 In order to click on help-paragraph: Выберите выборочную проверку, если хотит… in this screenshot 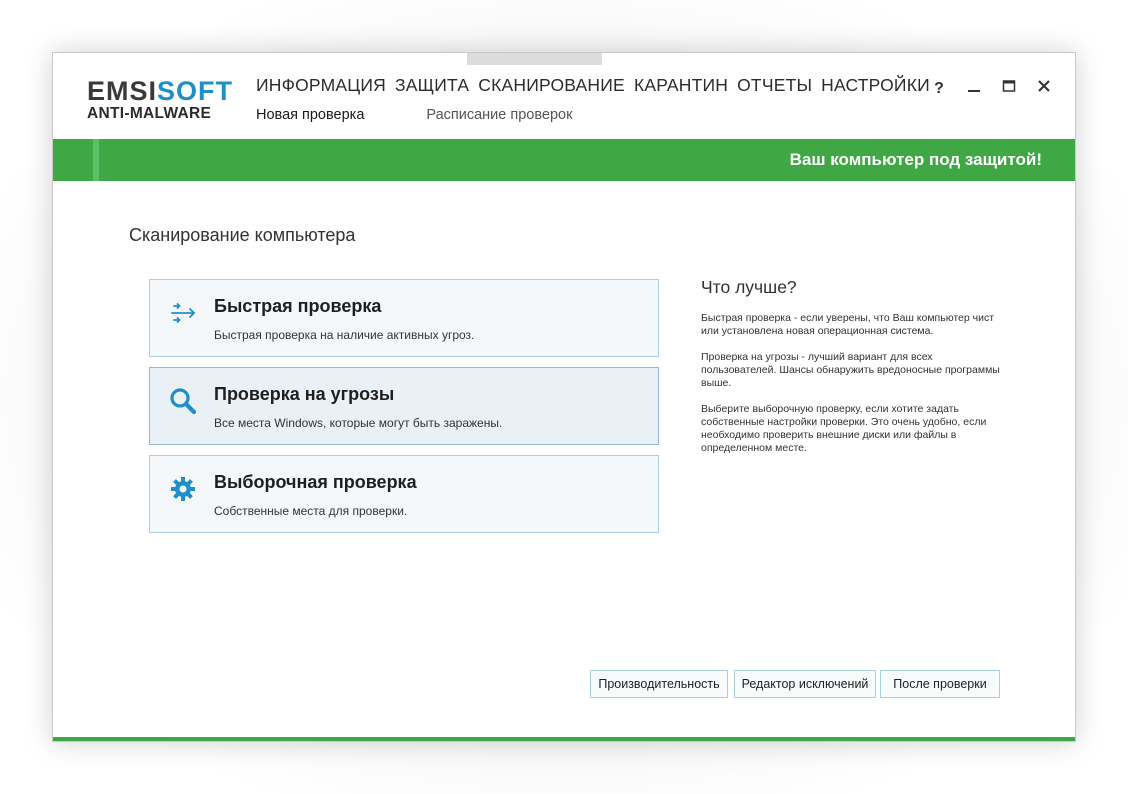, I will do `click(844, 428)`.